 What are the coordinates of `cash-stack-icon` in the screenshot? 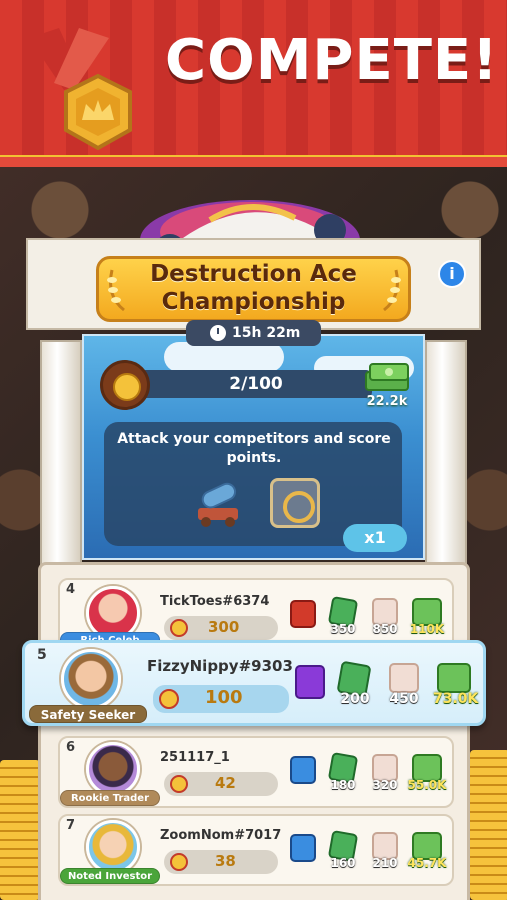 It's located at (387, 376).